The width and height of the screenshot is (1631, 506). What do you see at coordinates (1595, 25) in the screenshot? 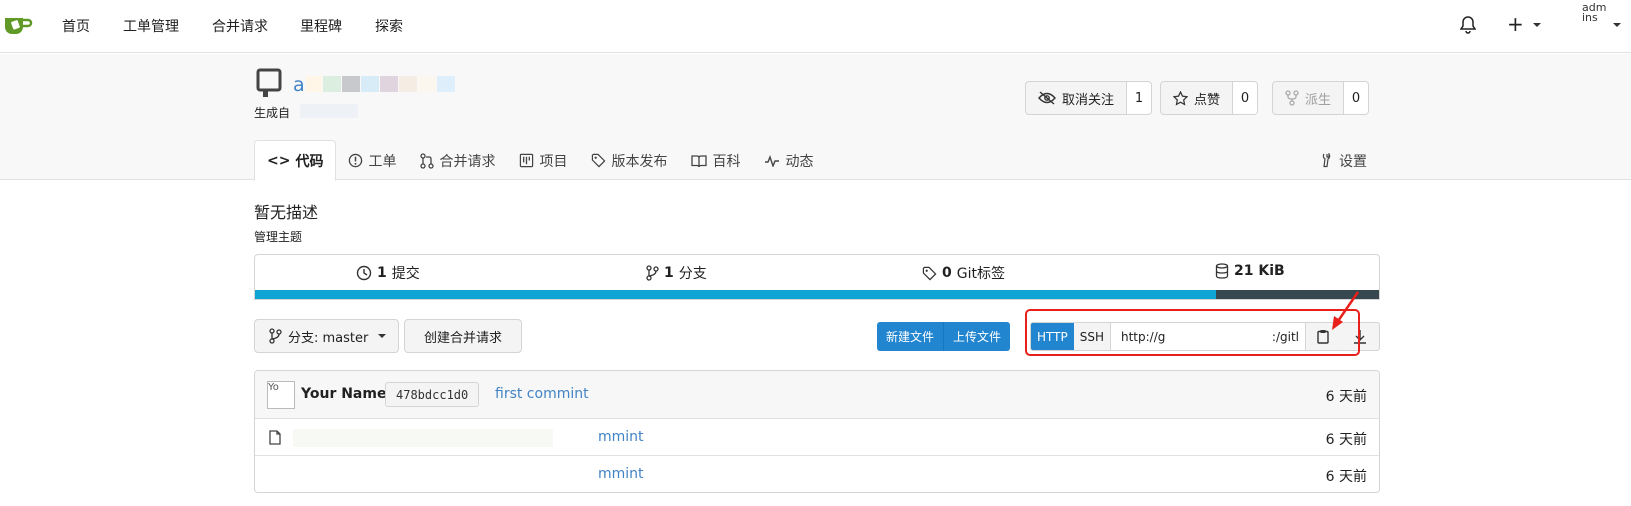
I see `user-avatar: admins` at bounding box center [1595, 25].